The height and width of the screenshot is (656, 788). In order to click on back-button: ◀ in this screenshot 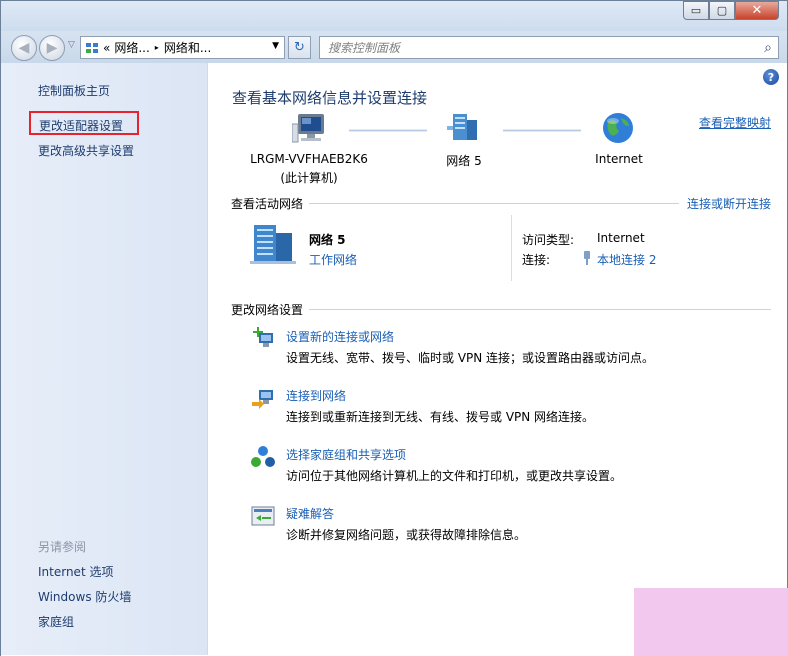, I will do `click(24, 48)`.